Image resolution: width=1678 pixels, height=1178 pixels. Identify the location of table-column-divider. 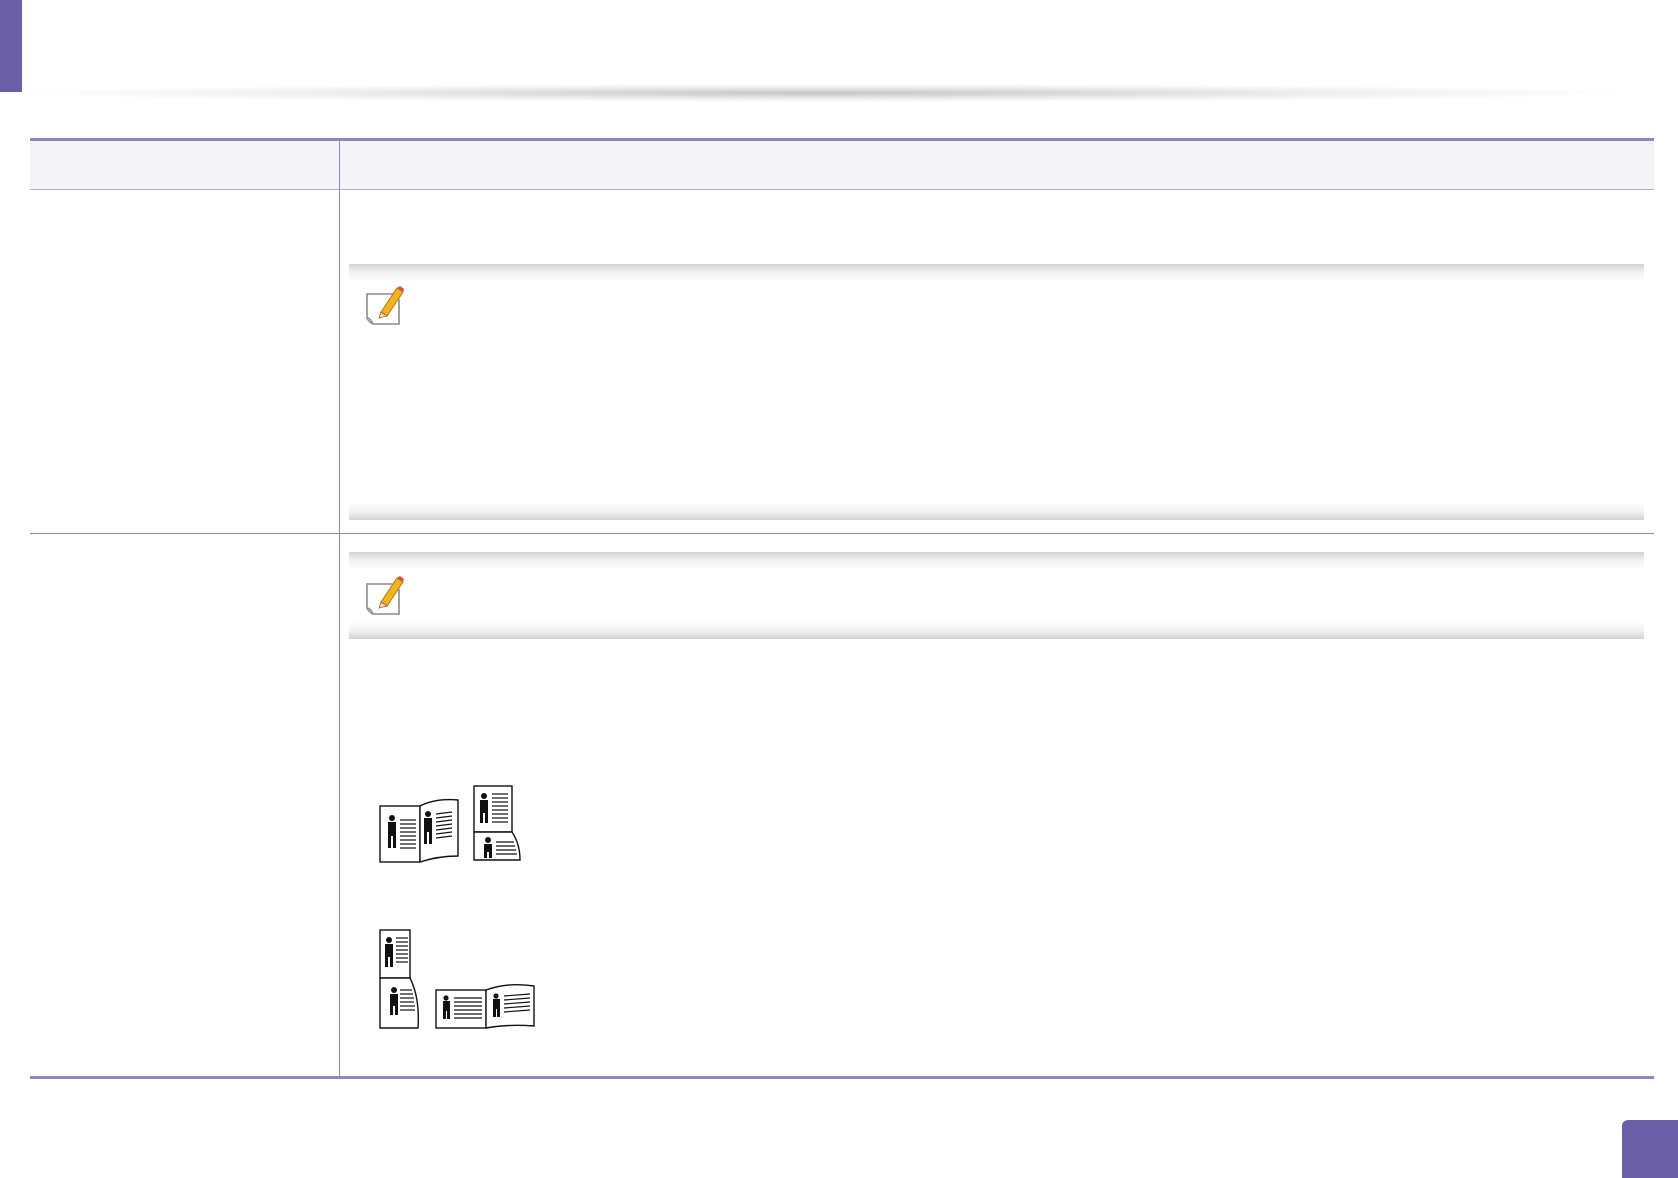
(339, 609).